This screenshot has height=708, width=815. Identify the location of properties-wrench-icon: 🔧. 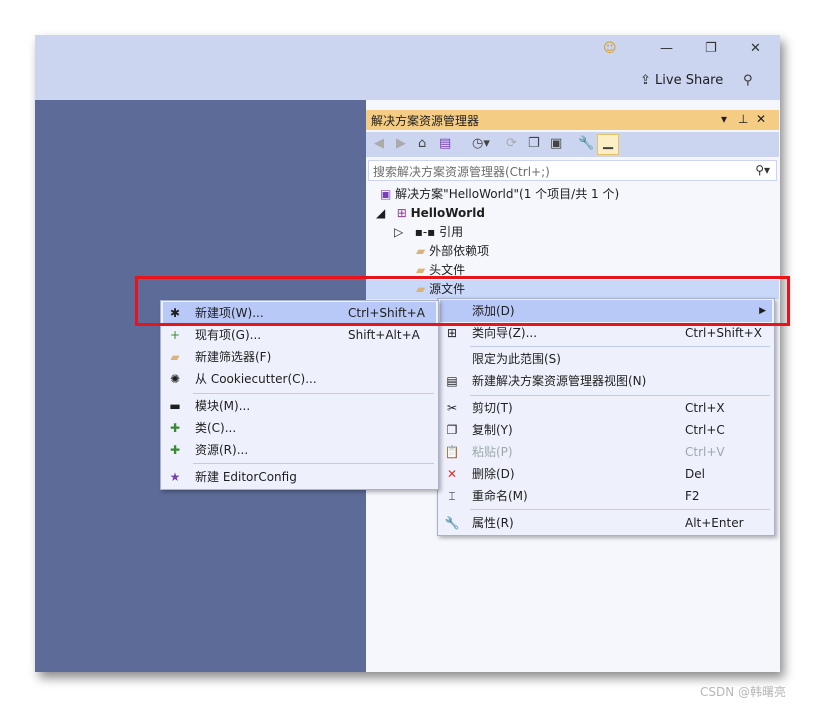
(586, 143).